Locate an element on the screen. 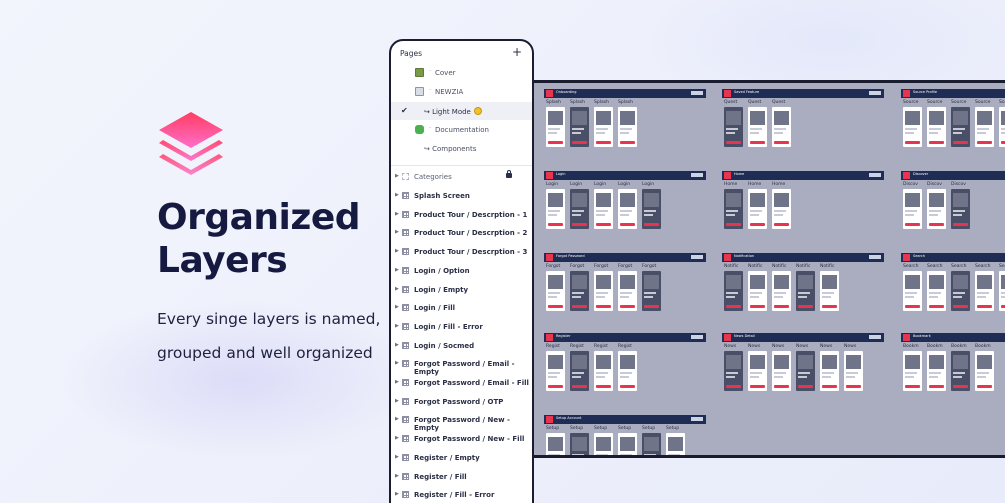 This screenshot has height=503, width=1005. canvas-section: Bookmark Bookm Bookm Bookm Bookm is located at coordinates (953, 362).